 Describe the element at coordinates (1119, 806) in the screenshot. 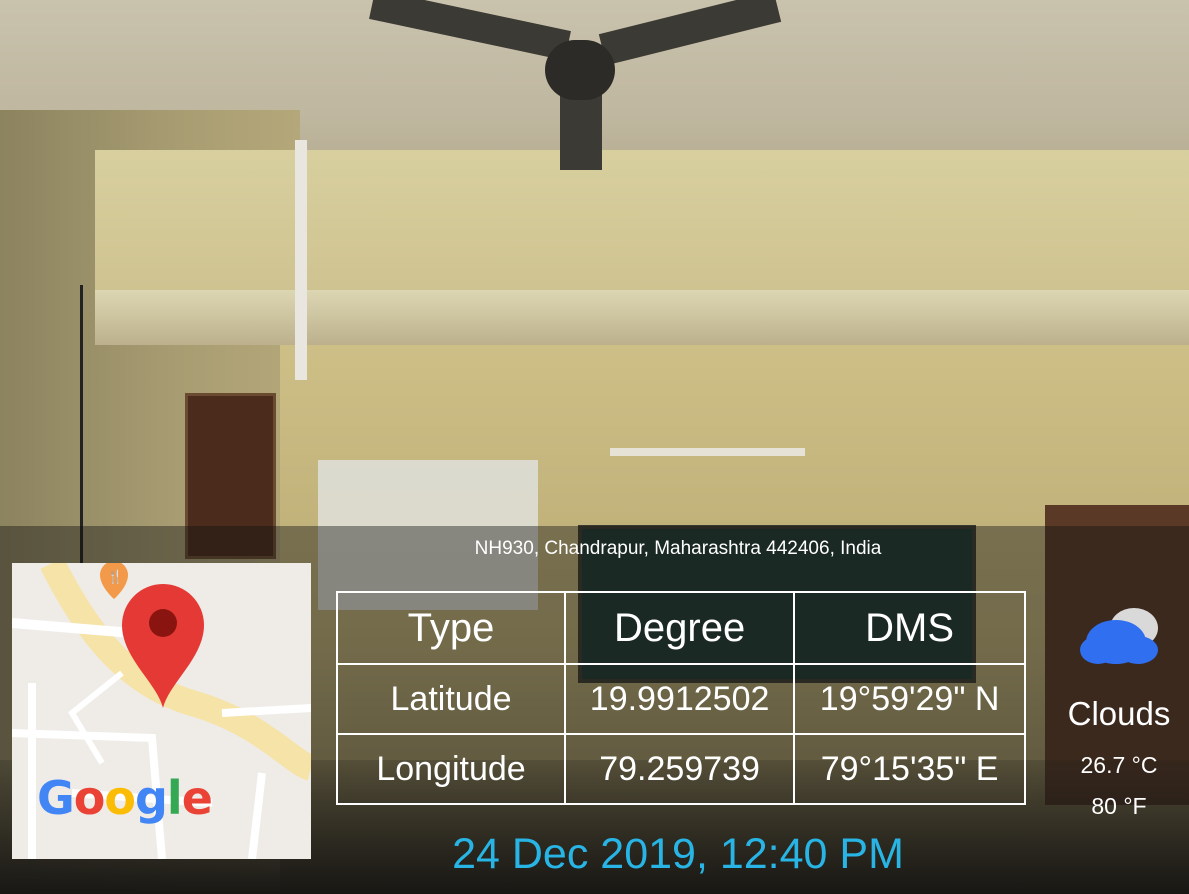

I see `temperature-fahrenheit: 80 °F` at that location.